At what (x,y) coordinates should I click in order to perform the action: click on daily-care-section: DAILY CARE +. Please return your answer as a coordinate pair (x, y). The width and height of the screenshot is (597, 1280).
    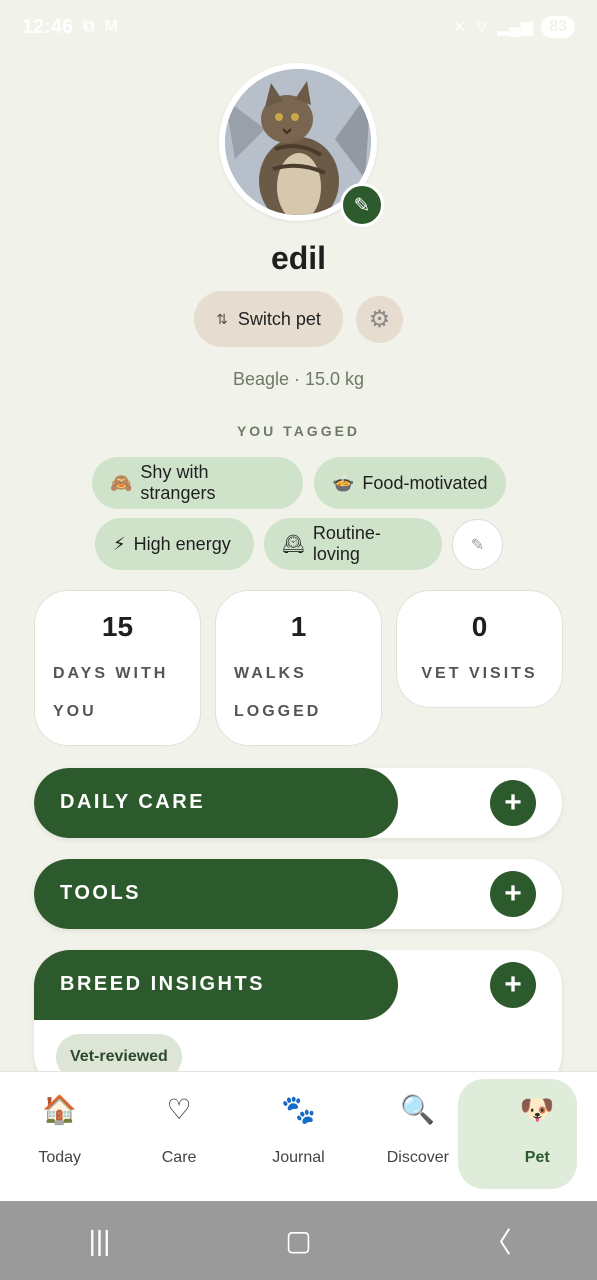
    Looking at the image, I should click on (298, 803).